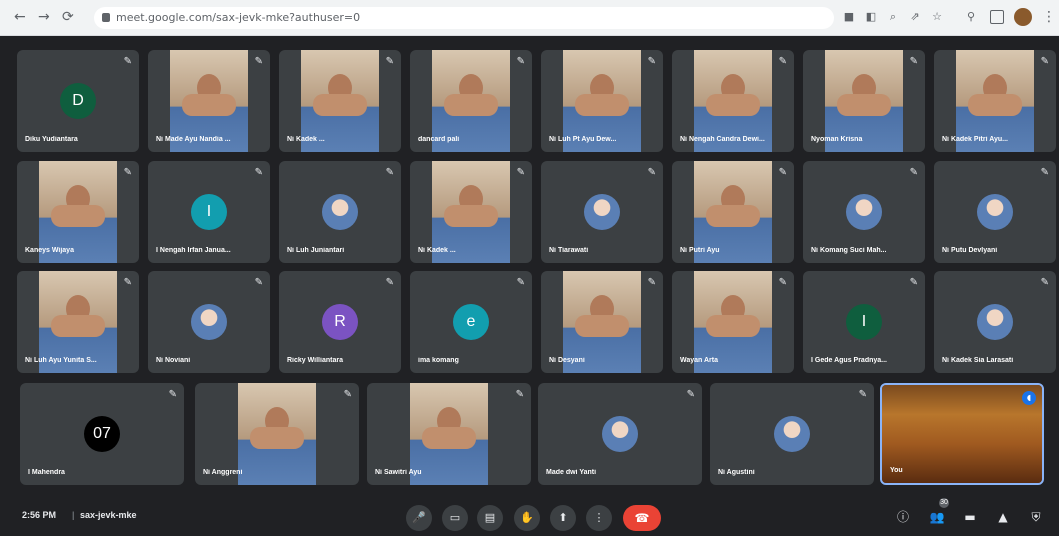  I want to click on participant-name: Ricky Williantara, so click(315, 360).